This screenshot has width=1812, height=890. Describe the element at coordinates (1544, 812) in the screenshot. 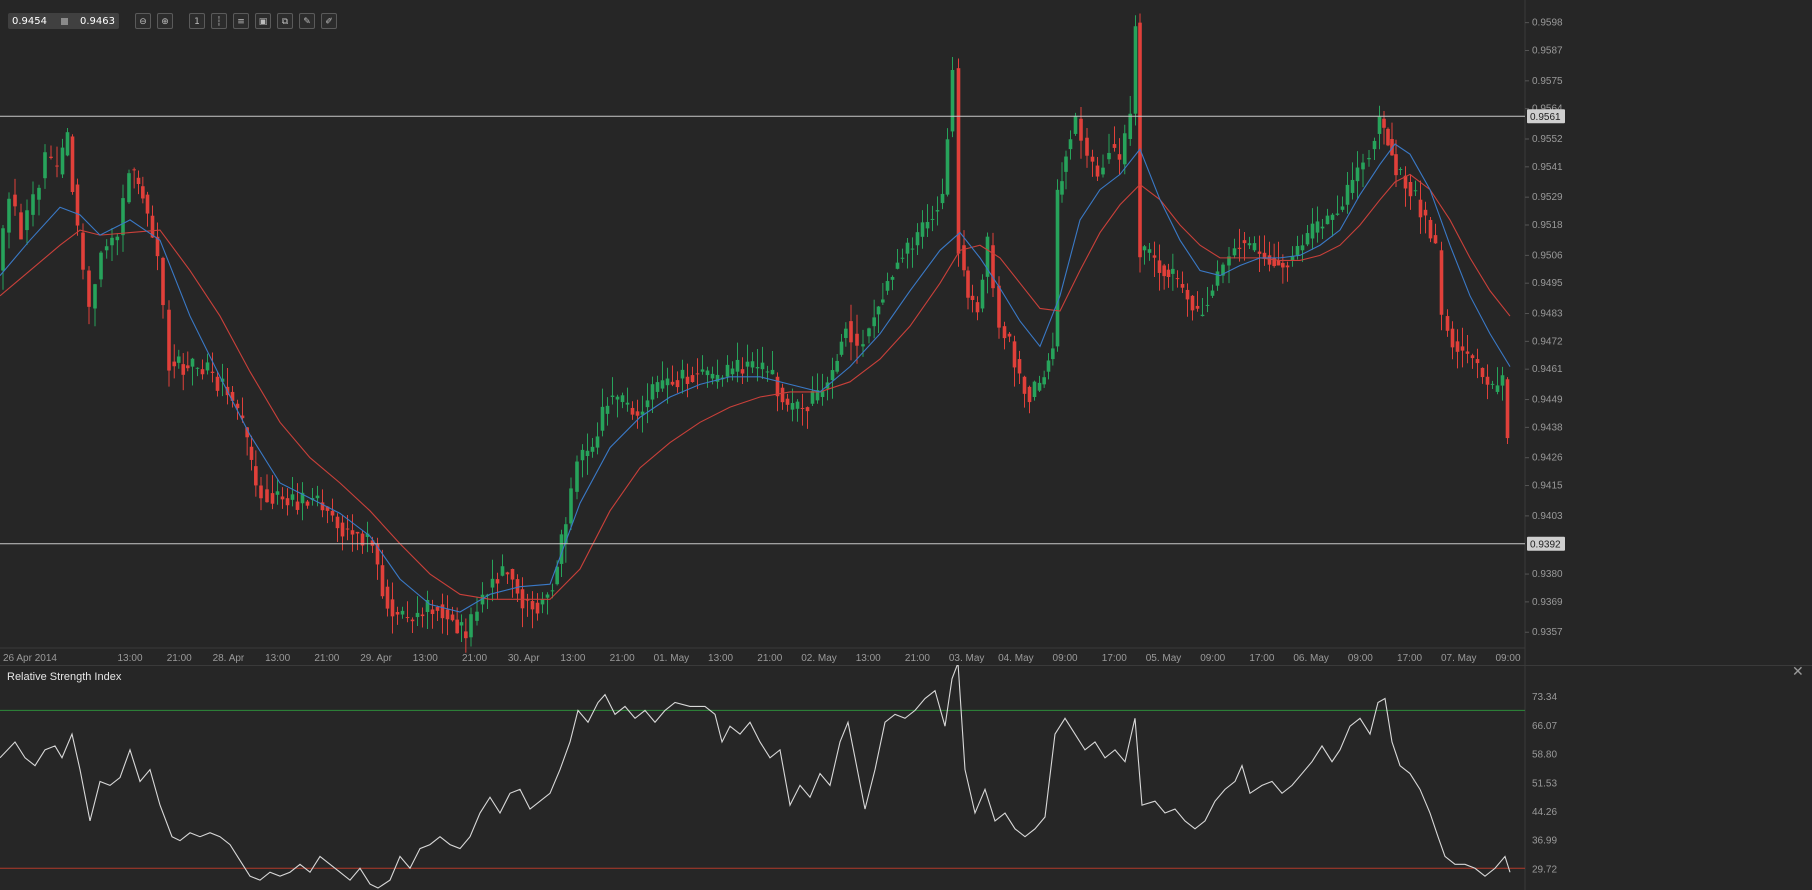

I see `rsi-tick-label: 44.26` at that location.